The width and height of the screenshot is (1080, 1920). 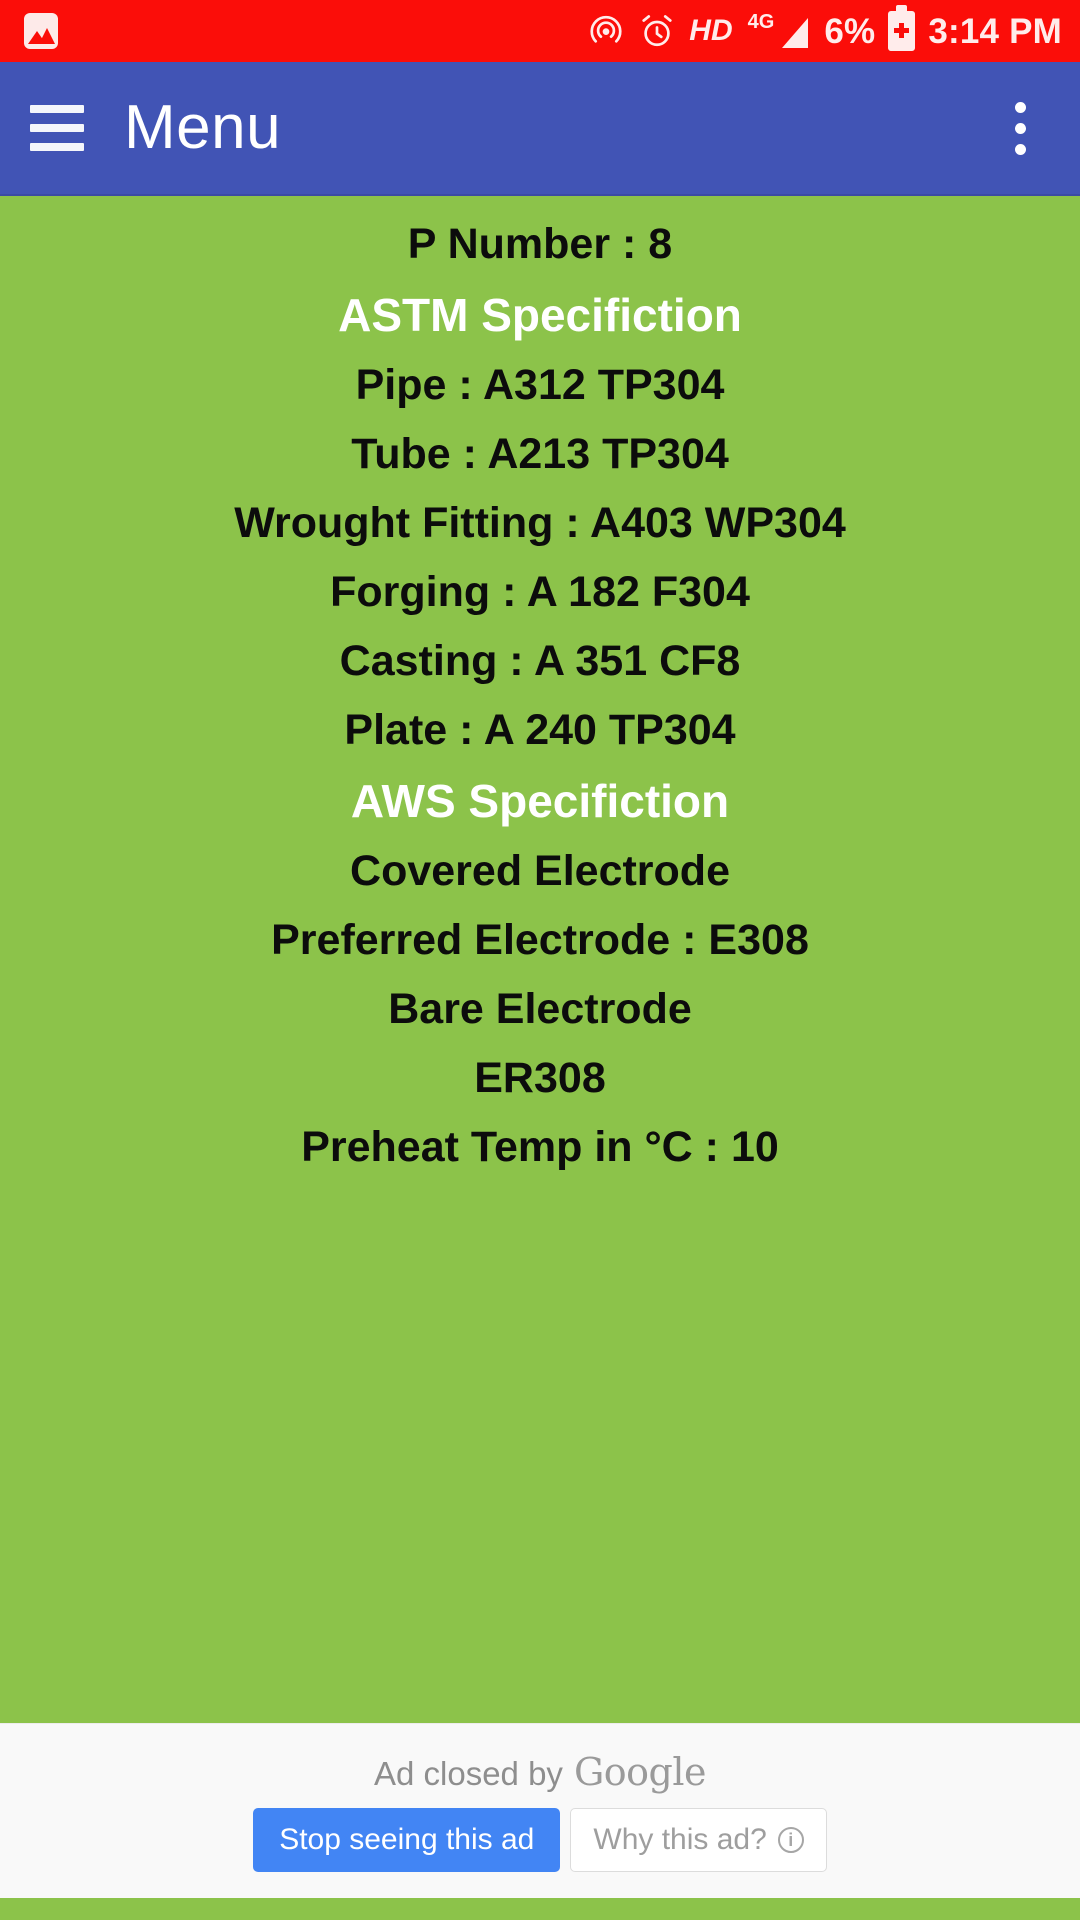 I want to click on hotspot-icon, so click(x=606, y=31).